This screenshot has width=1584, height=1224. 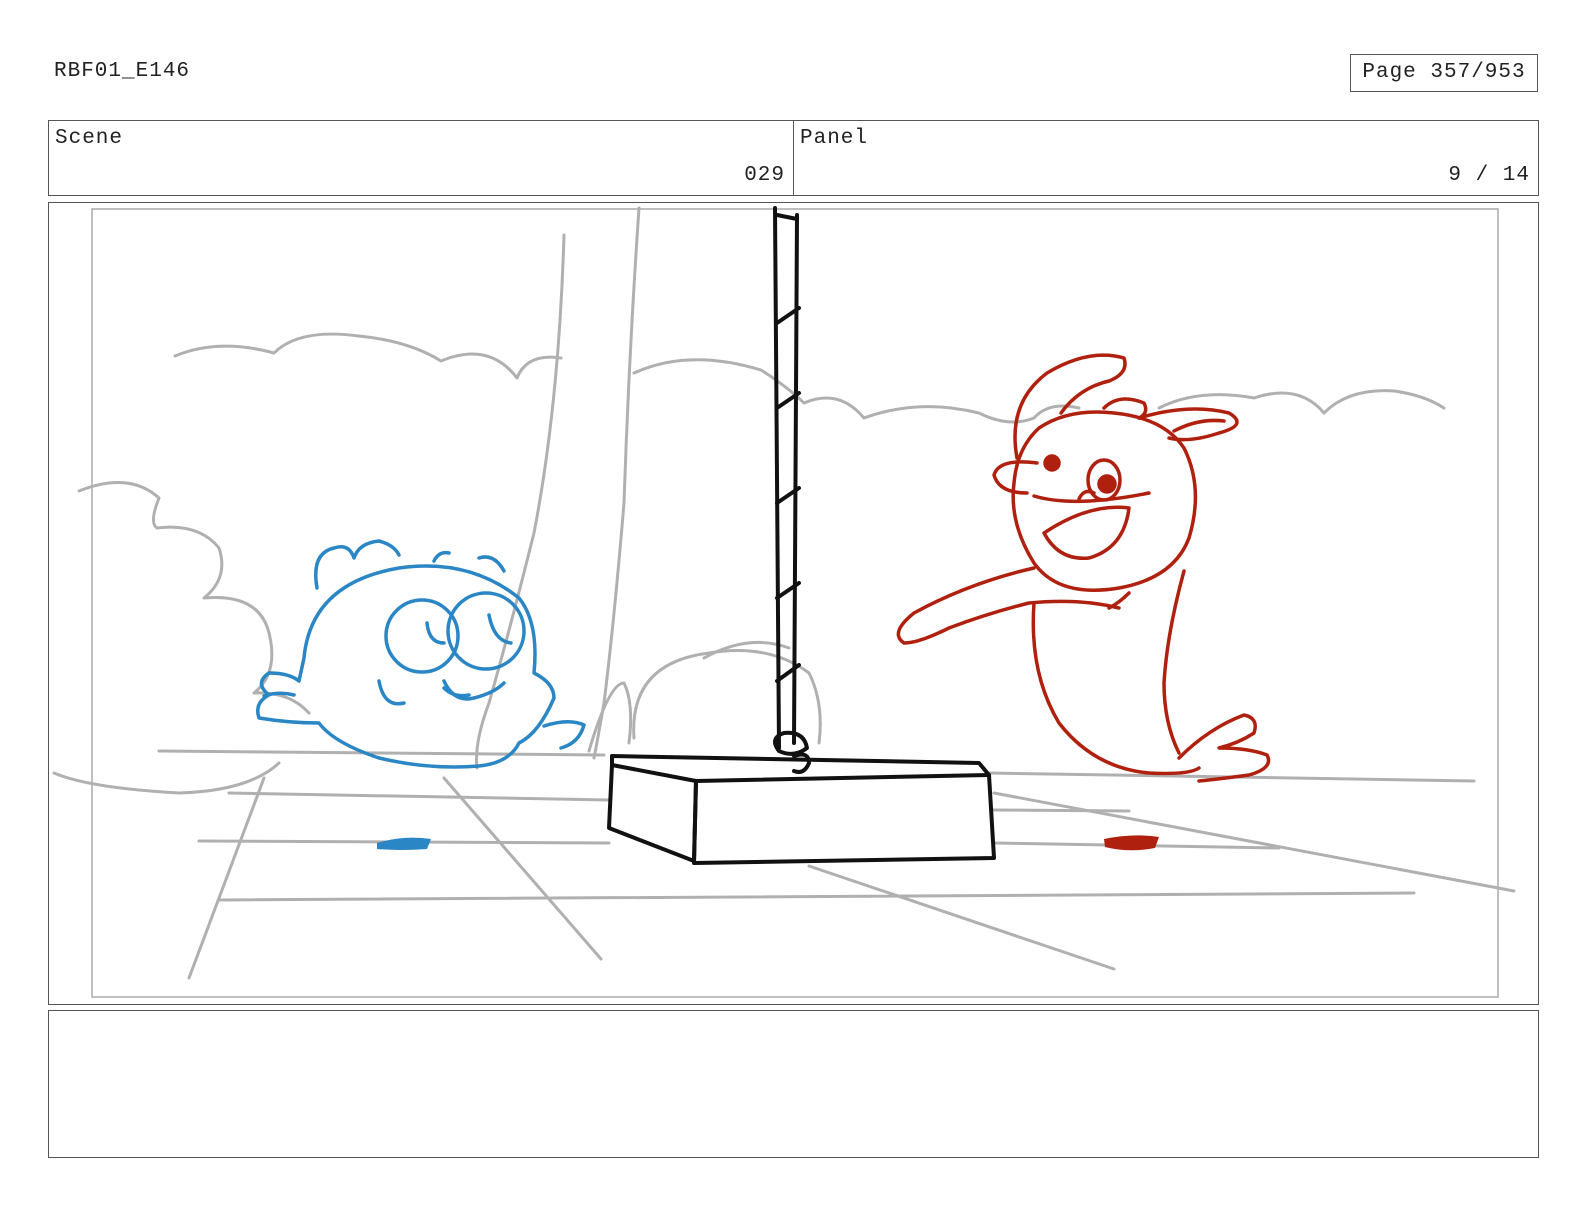 I want to click on pole-bolt, so click(x=801, y=763).